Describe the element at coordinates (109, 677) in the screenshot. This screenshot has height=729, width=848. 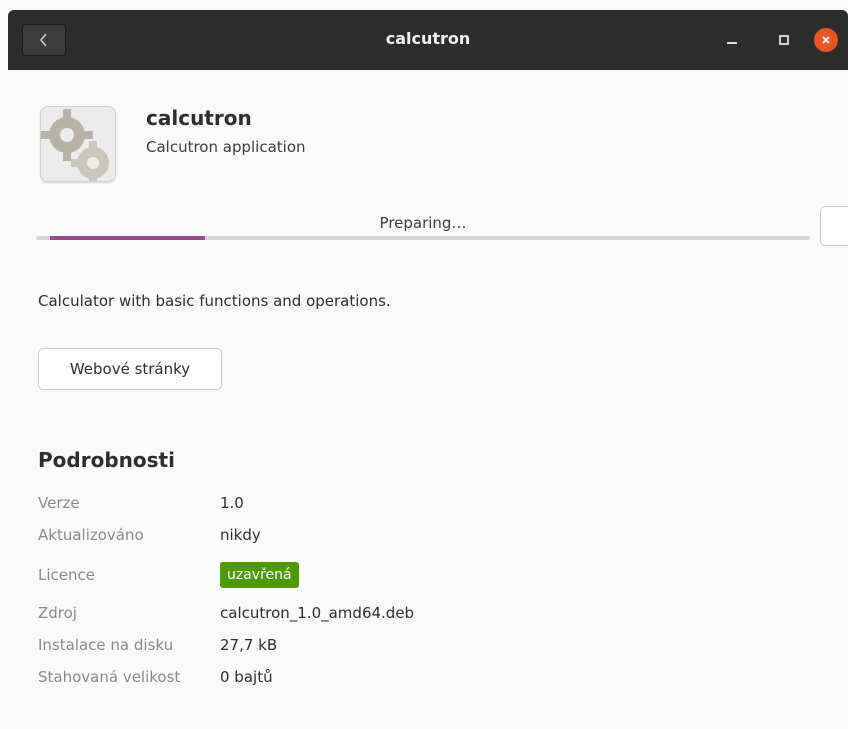
I see `detail-label: Stahovaná velikost` at that location.